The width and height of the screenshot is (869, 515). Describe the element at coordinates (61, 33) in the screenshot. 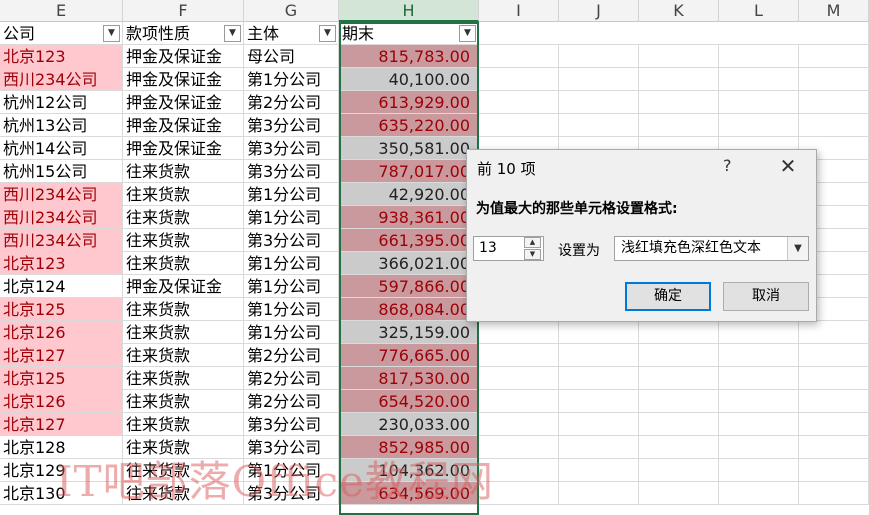

I see `header-company: 公司 ▼` at that location.